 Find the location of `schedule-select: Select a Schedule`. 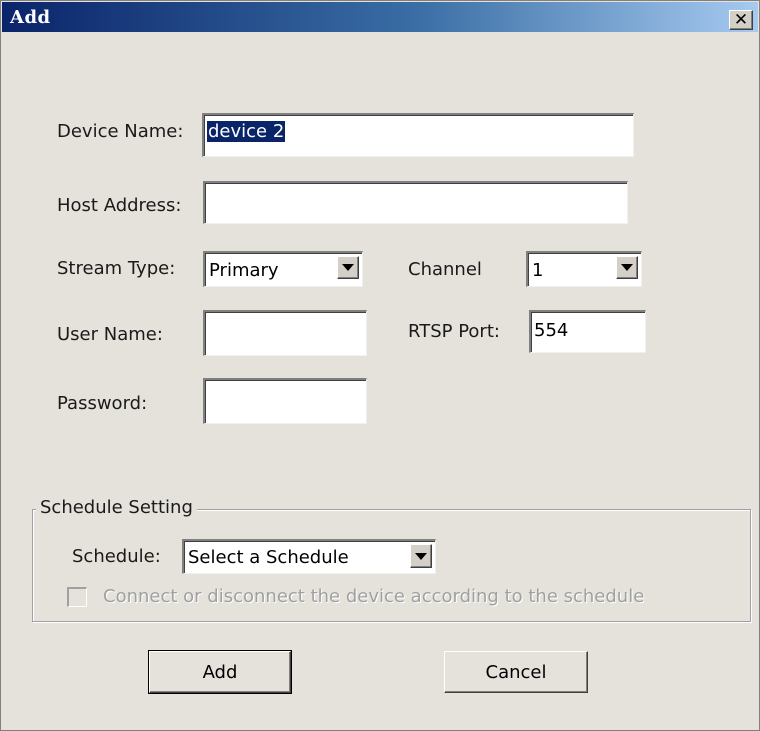

schedule-select: Select a Schedule is located at coordinates (309, 556).